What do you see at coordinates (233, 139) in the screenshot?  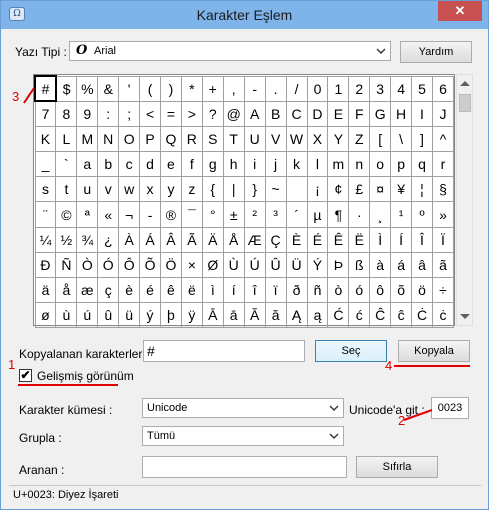 I see `char-cell: T` at bounding box center [233, 139].